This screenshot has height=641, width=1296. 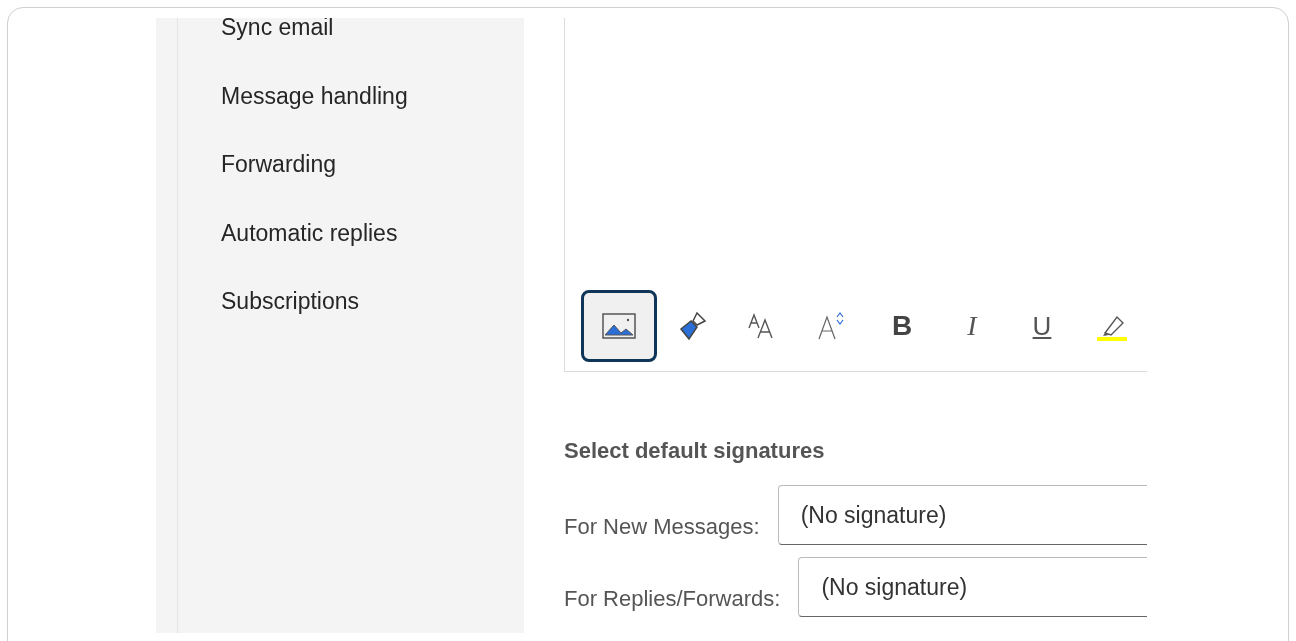 What do you see at coordinates (314, 118) in the screenshot?
I see `sidebar-item: Message handling` at bounding box center [314, 118].